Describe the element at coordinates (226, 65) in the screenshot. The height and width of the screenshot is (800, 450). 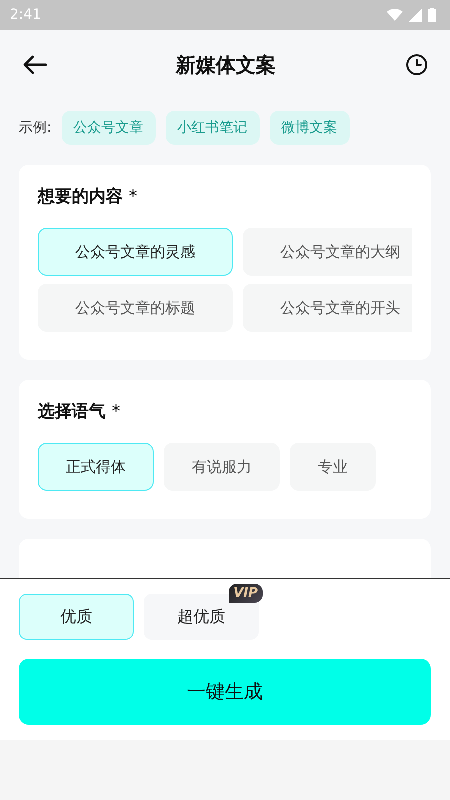
I see `page-title: 新媒体文案` at that location.